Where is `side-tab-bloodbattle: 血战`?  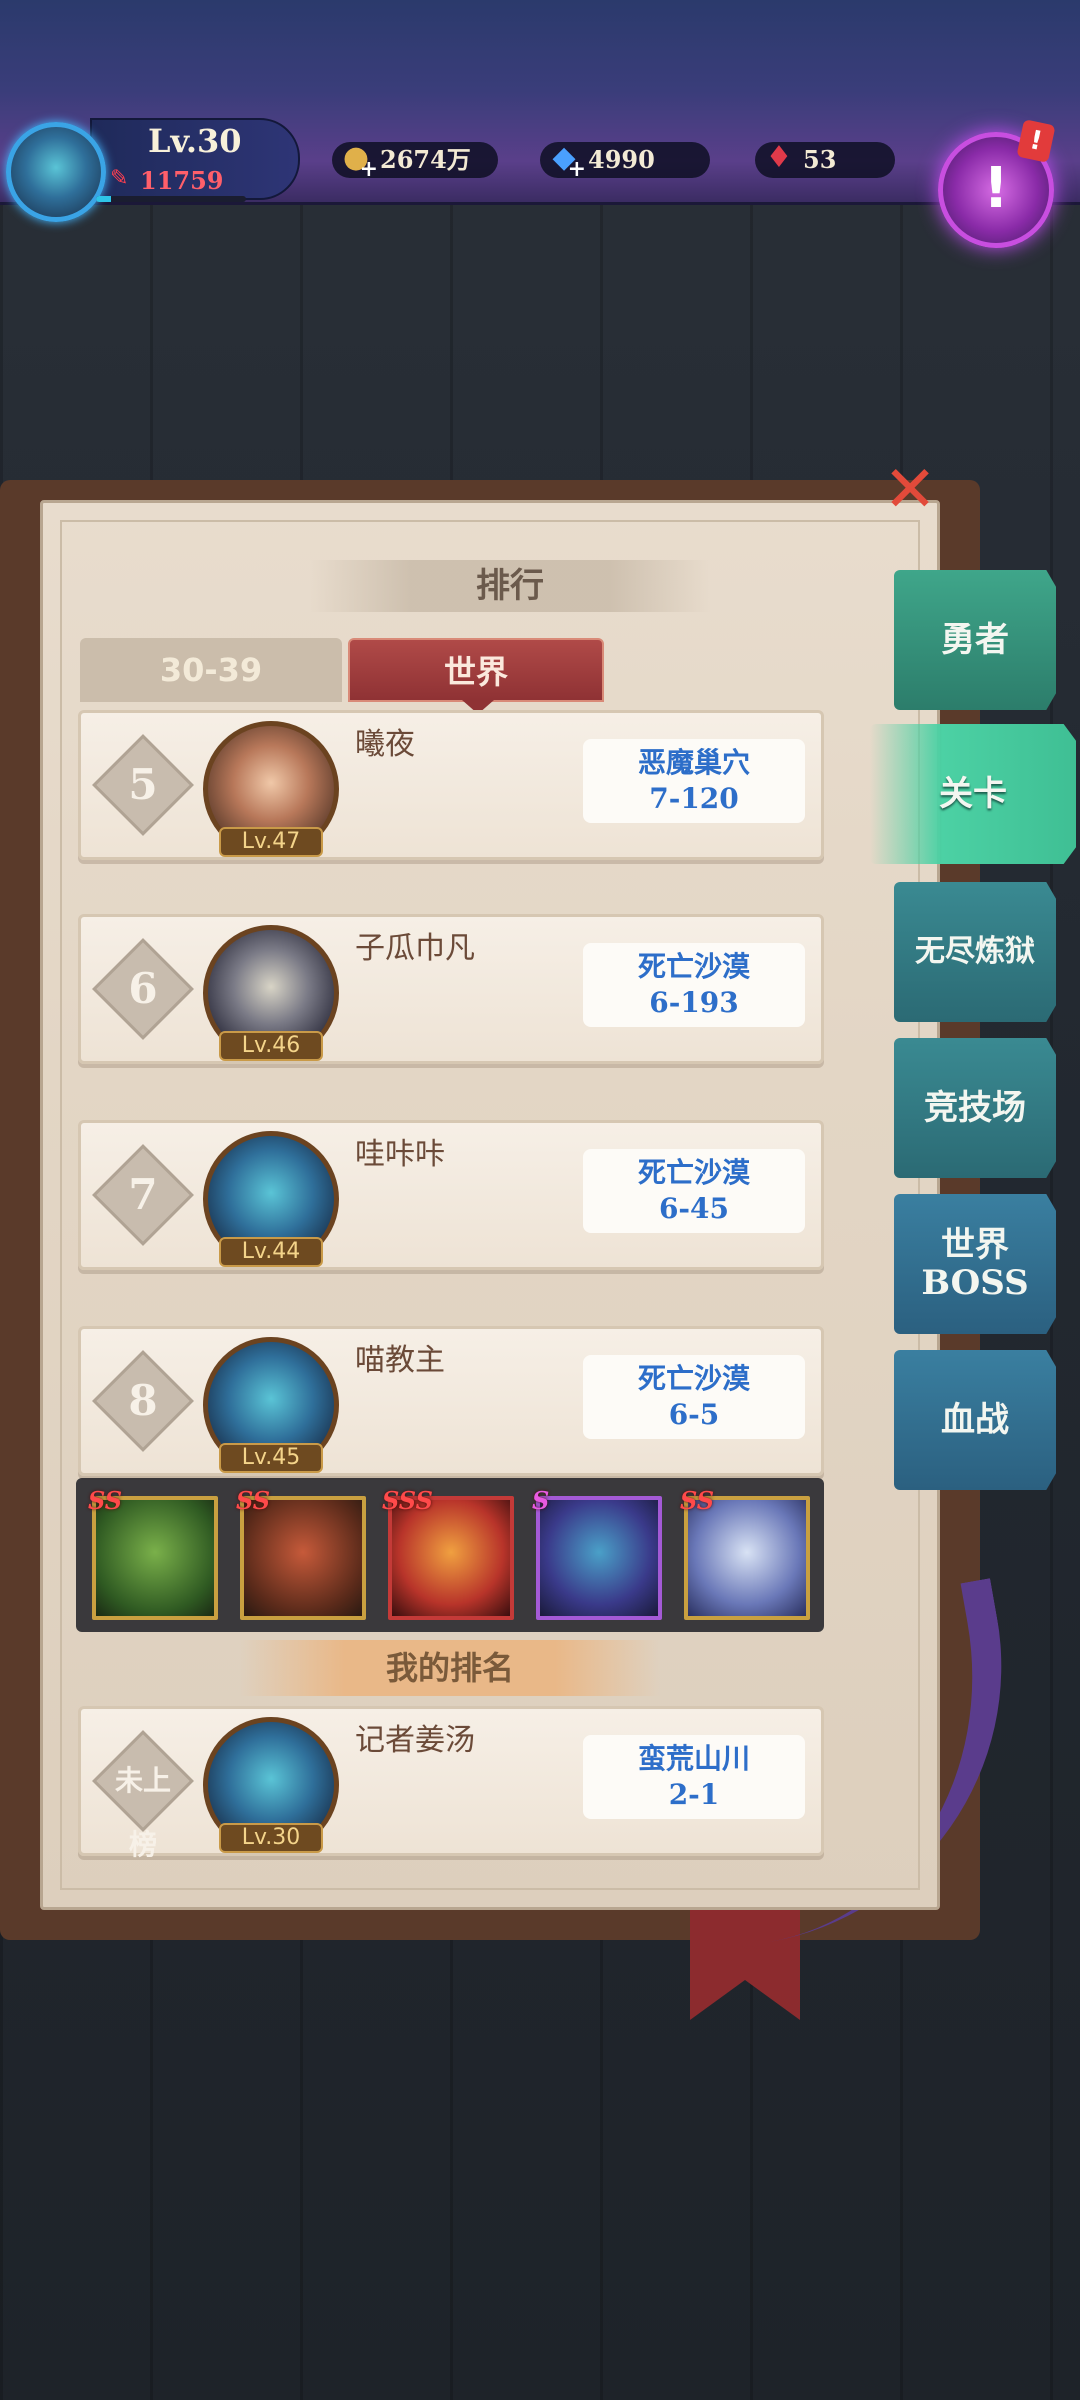
side-tab-bloodbattle: 血战 is located at coordinates (975, 1420).